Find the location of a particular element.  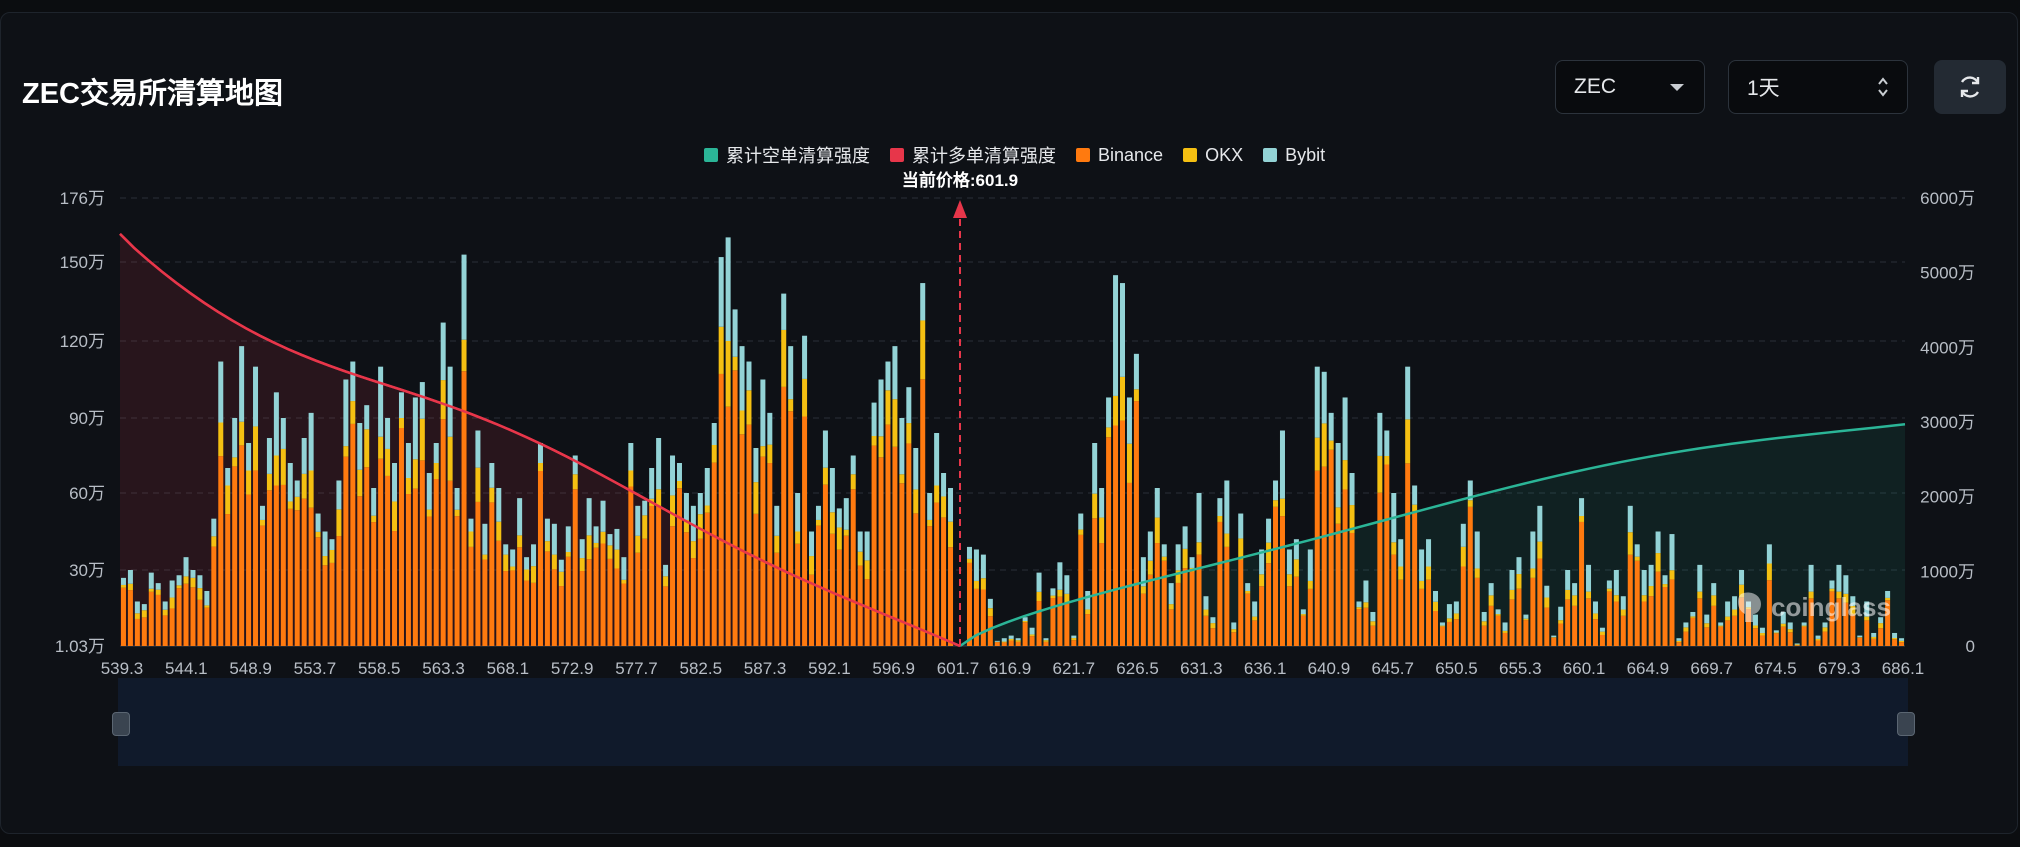

x-tick-label: 548.9 is located at coordinates (250, 668).